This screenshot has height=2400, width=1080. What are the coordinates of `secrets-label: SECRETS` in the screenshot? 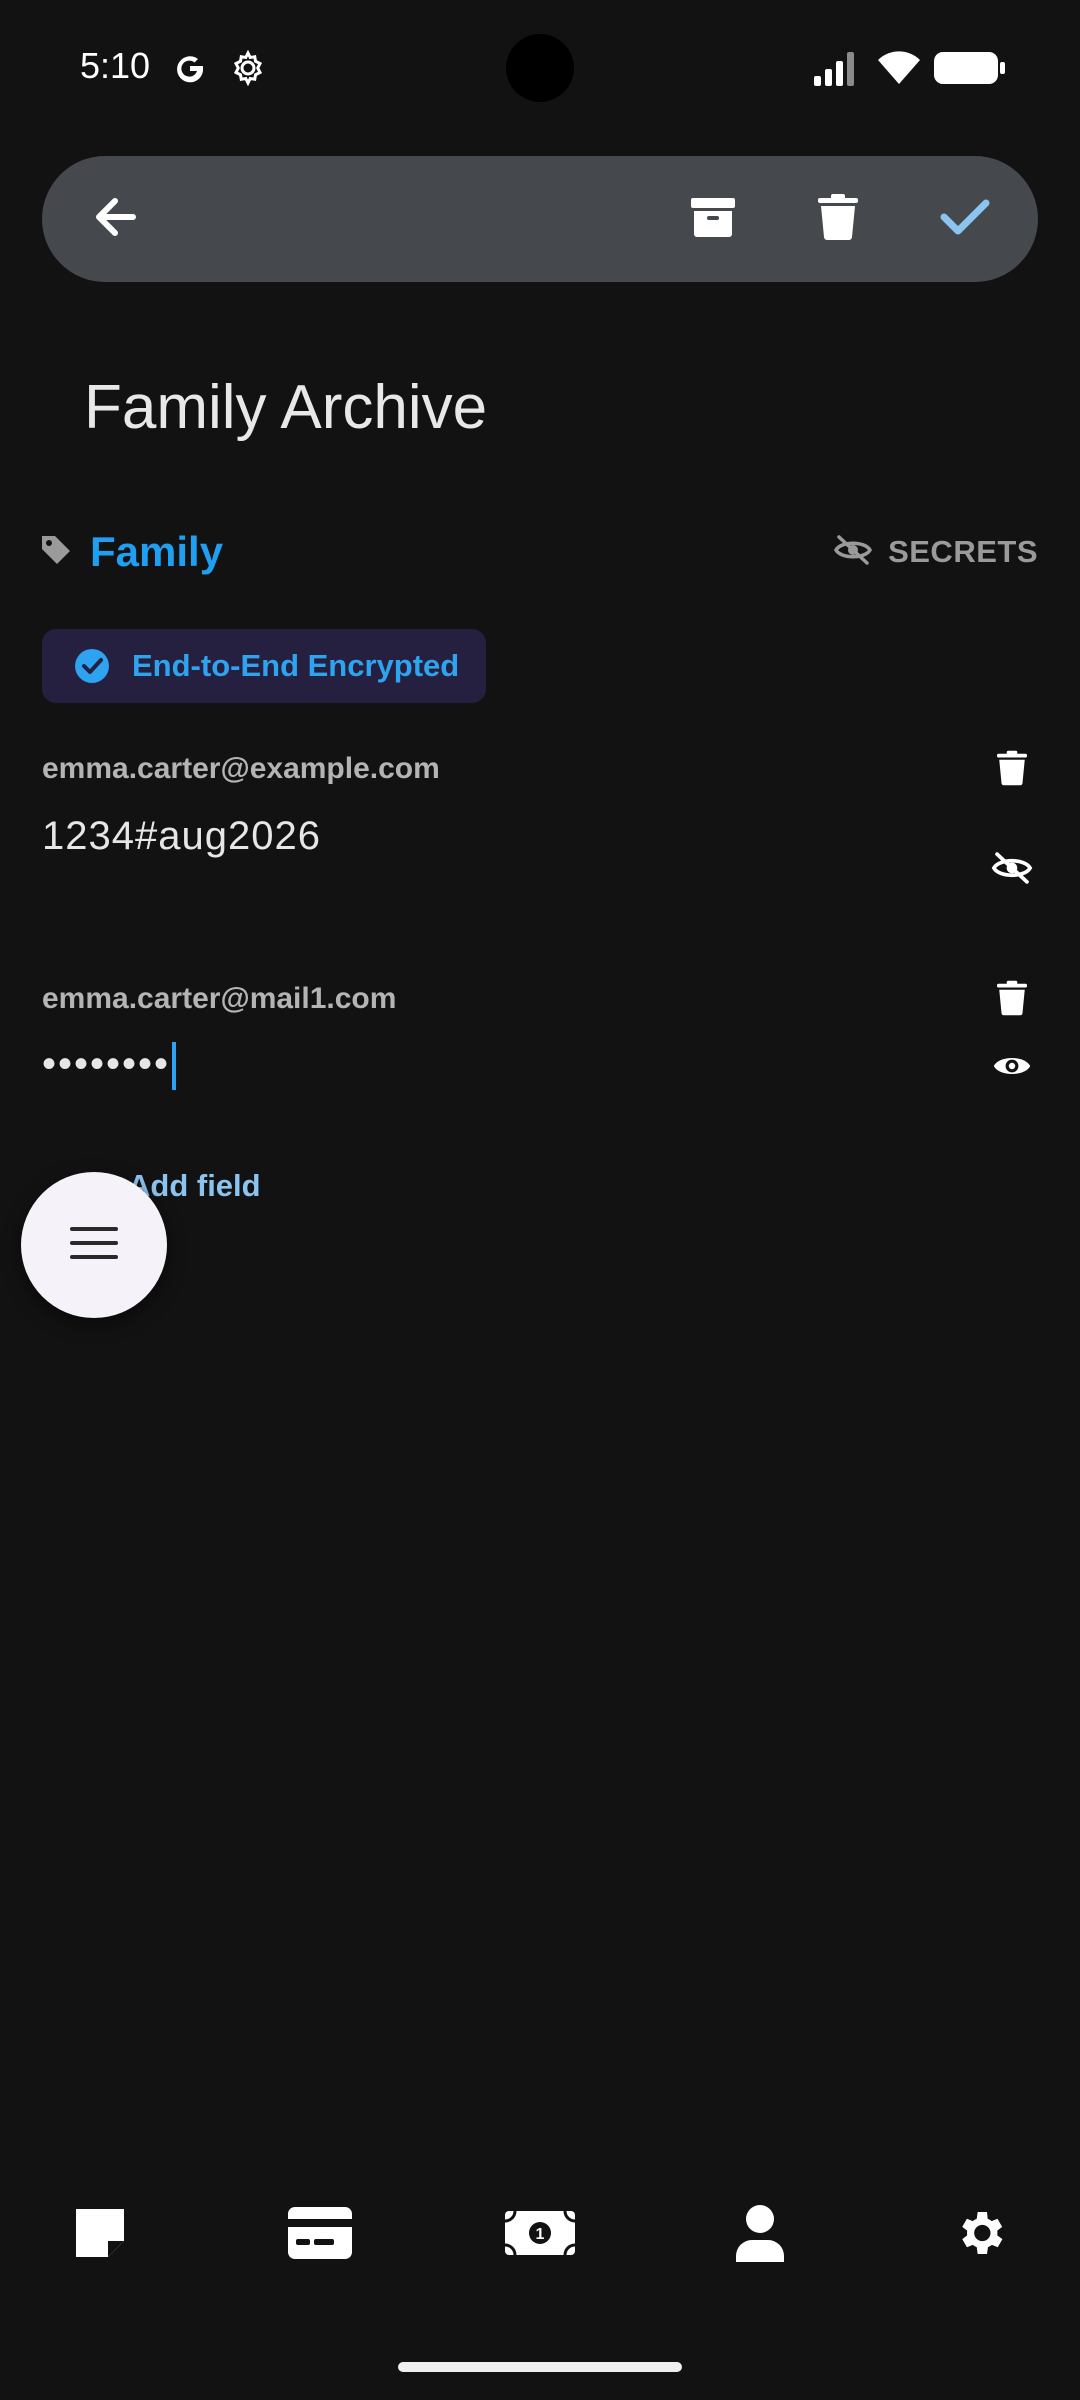 It's located at (963, 551).